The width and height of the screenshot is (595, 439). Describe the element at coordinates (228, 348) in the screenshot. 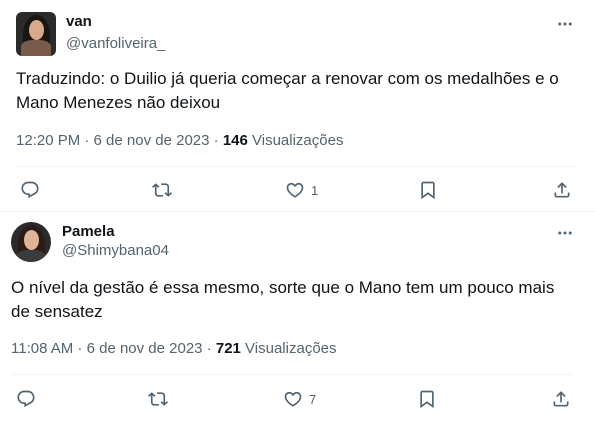

I see `views-count: 721` at that location.